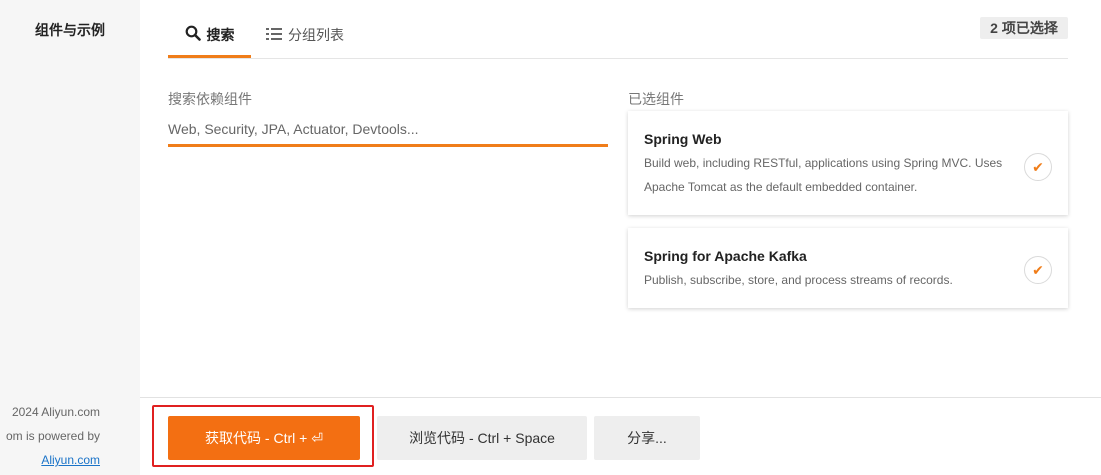 This screenshot has height=475, width=1101. I want to click on selected-components-label: 已选组件, so click(656, 99).